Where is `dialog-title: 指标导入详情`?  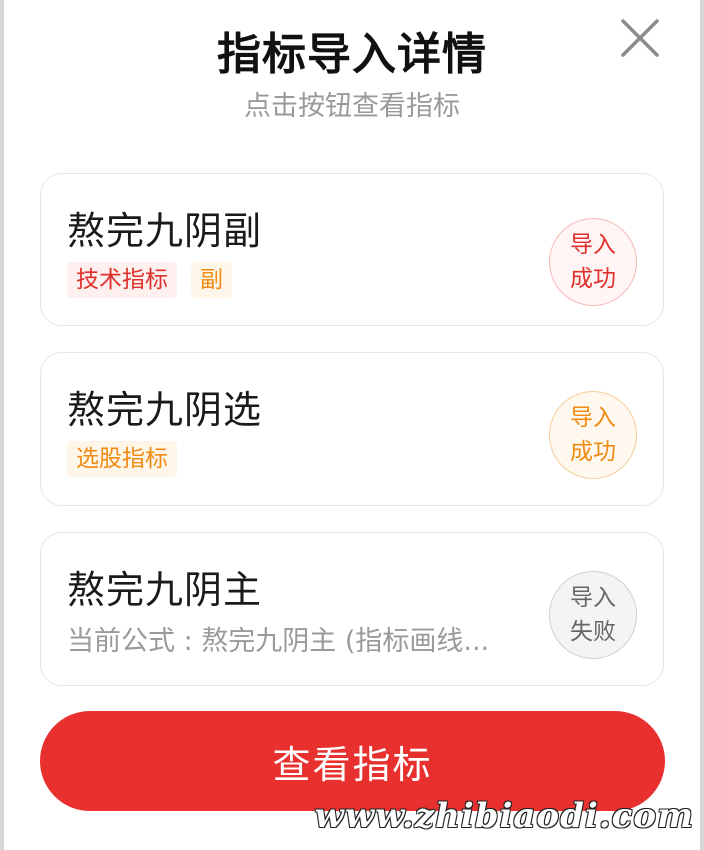
dialog-title: 指标导入详情 is located at coordinates (352, 54).